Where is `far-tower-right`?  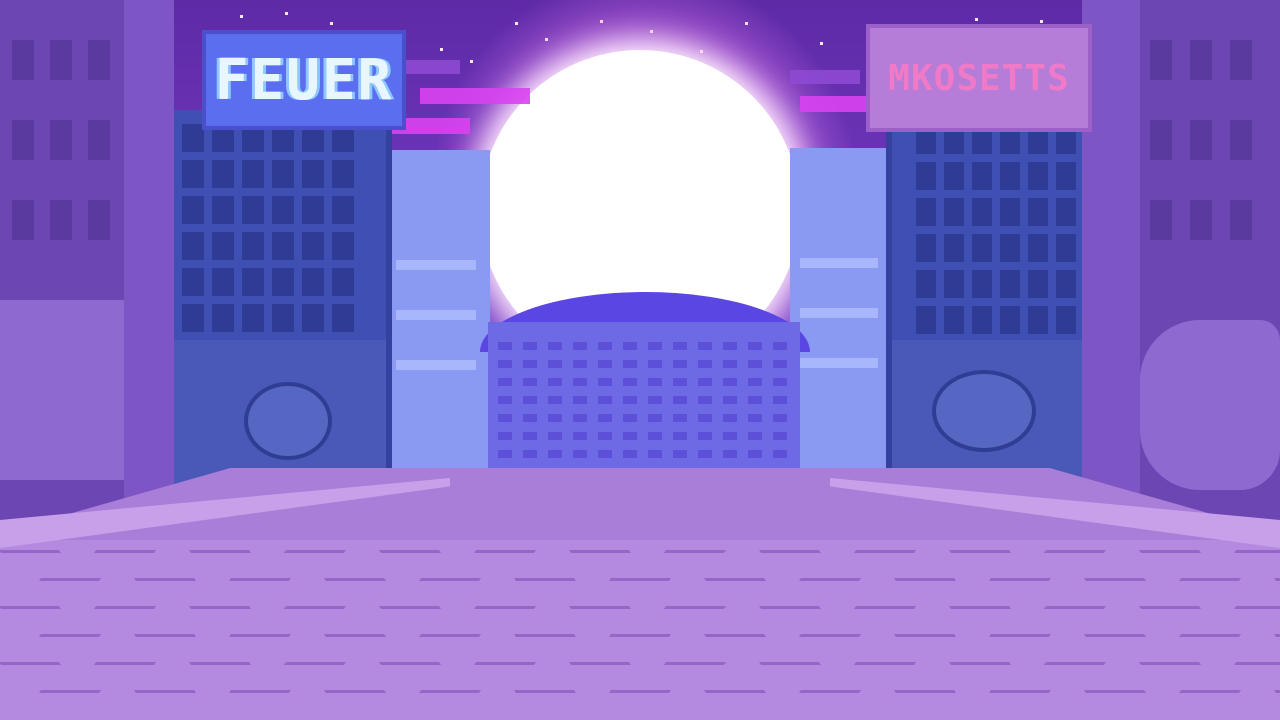
far-tower-right is located at coordinates (840, 310).